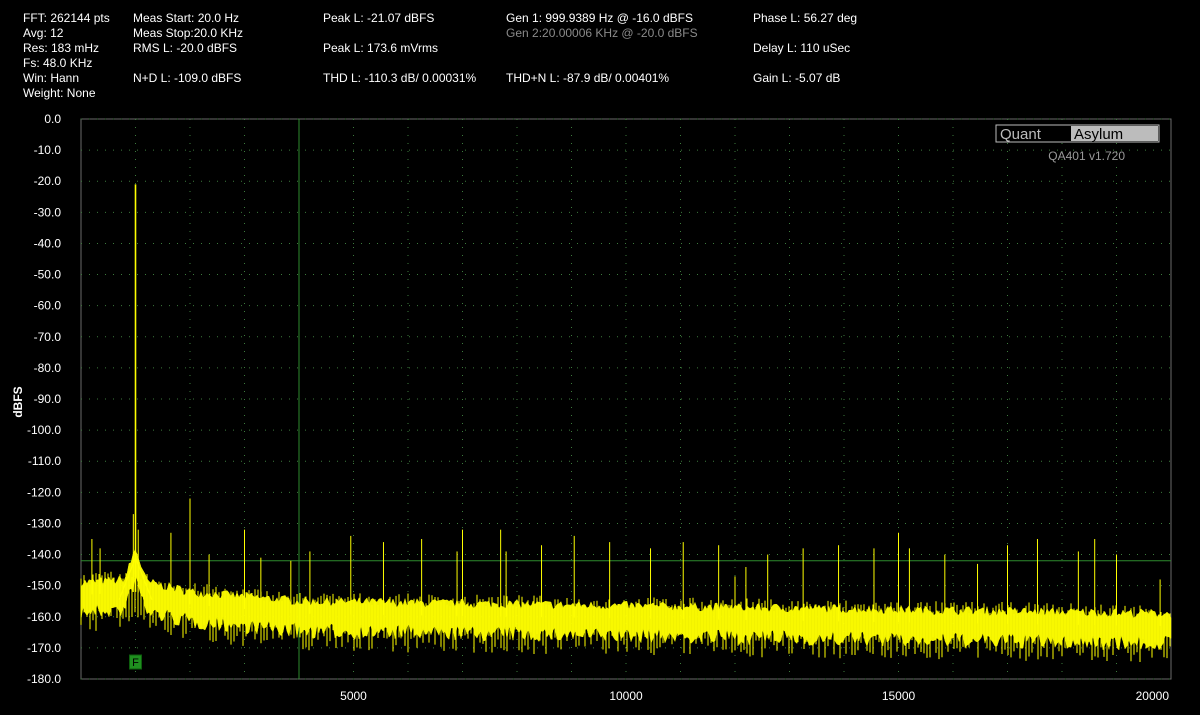 The image size is (1200, 715). What do you see at coordinates (48, 306) in the screenshot?
I see `y-tick-label: -60.0` at bounding box center [48, 306].